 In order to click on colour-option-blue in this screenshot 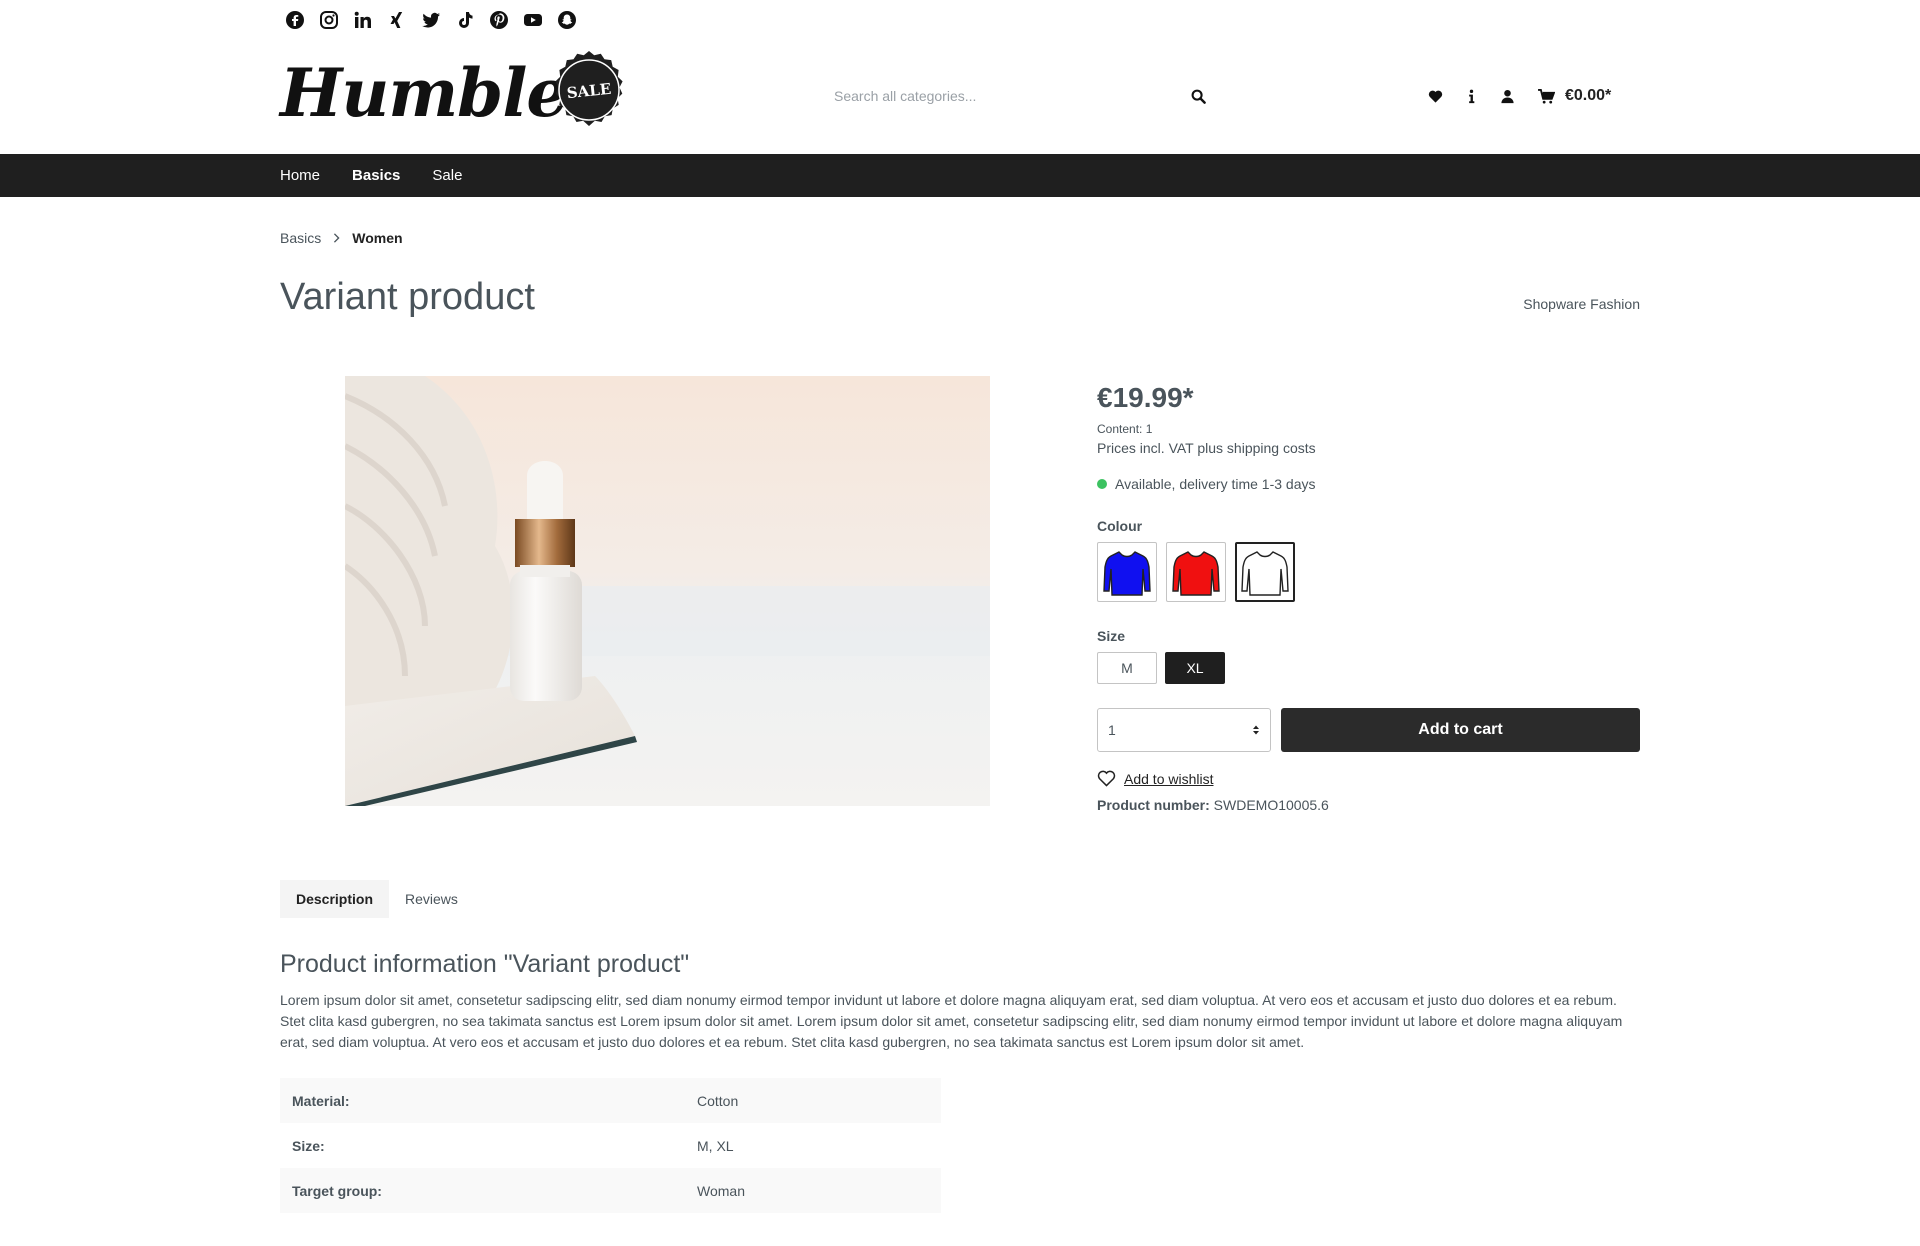, I will do `click(1127, 572)`.